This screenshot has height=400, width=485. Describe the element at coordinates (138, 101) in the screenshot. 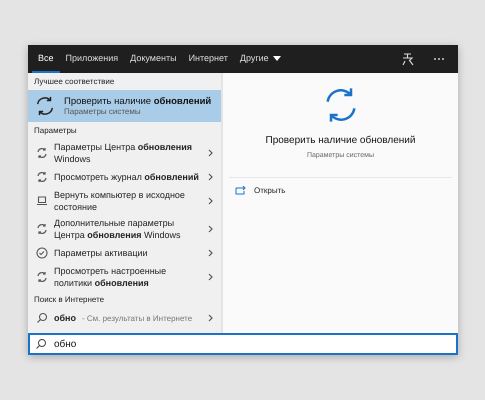

I see `result-title: Проверить наличие обновлений` at that location.